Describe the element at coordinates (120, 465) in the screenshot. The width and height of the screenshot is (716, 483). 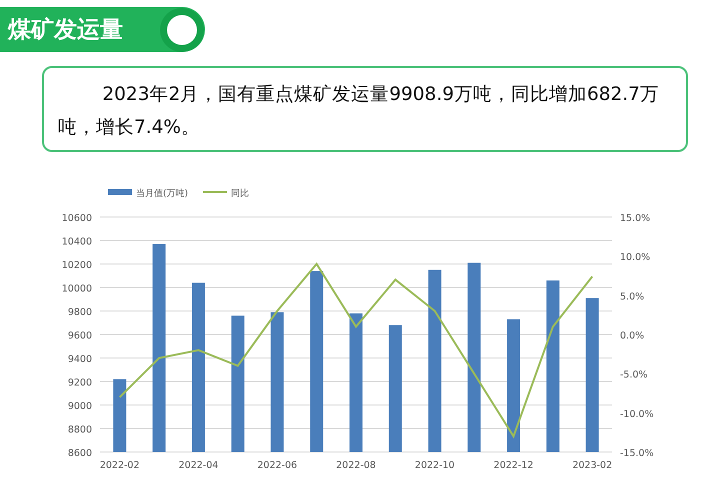
I see `axis-label: 2022-02` at that location.